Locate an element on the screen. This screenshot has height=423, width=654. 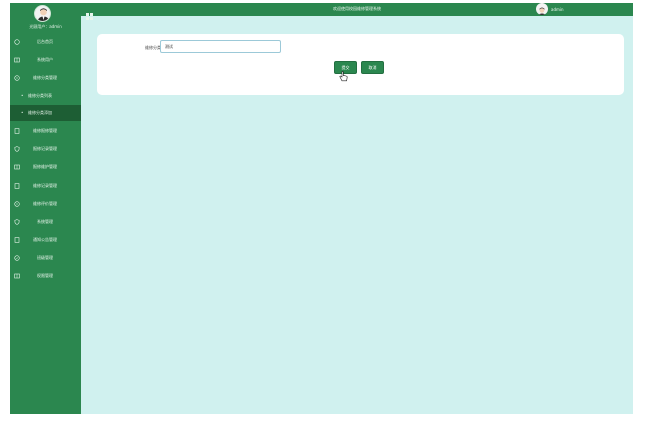
sidebar-item-label: 报修记录管理 is located at coordinates (45, 148).